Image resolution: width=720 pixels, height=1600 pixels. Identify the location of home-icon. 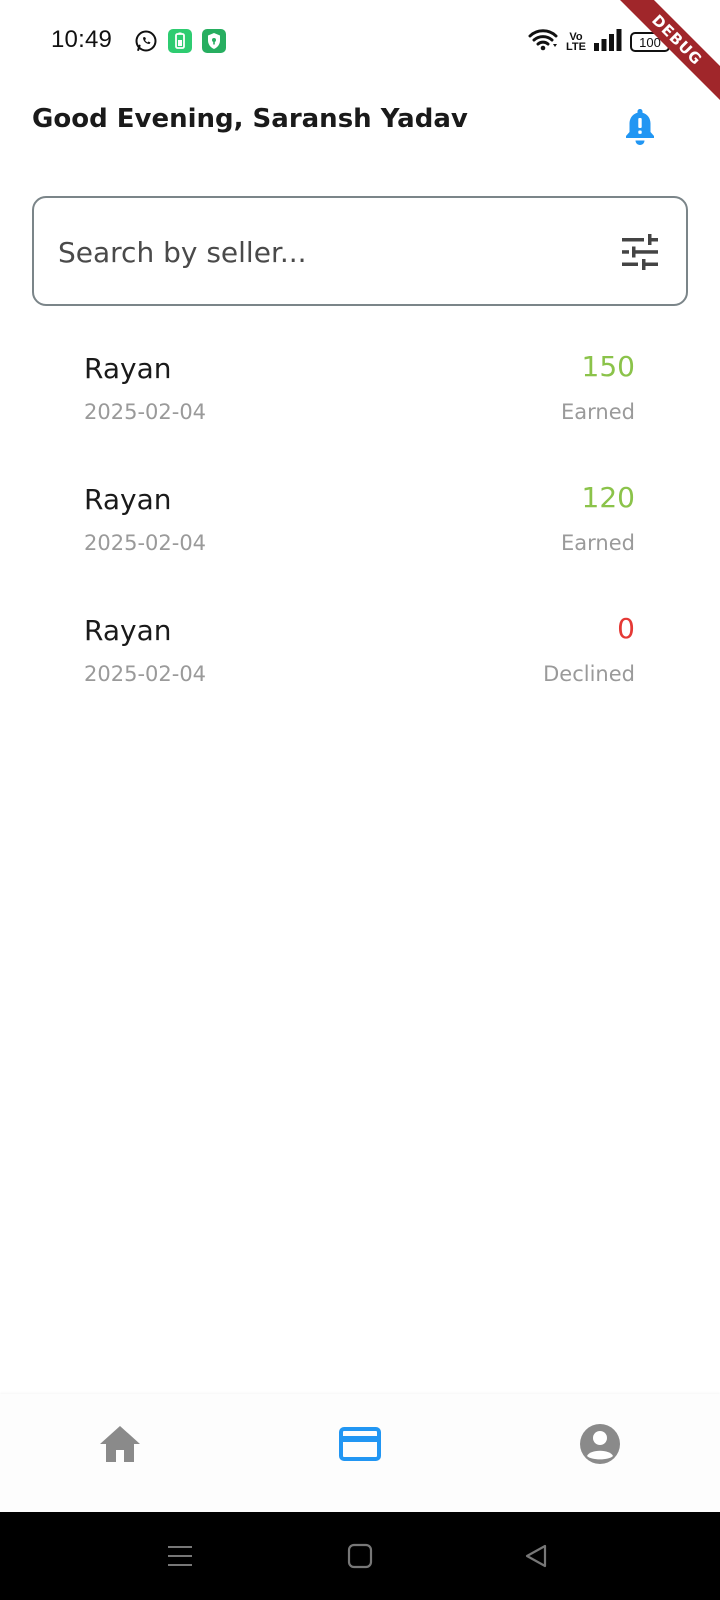
(120, 1444).